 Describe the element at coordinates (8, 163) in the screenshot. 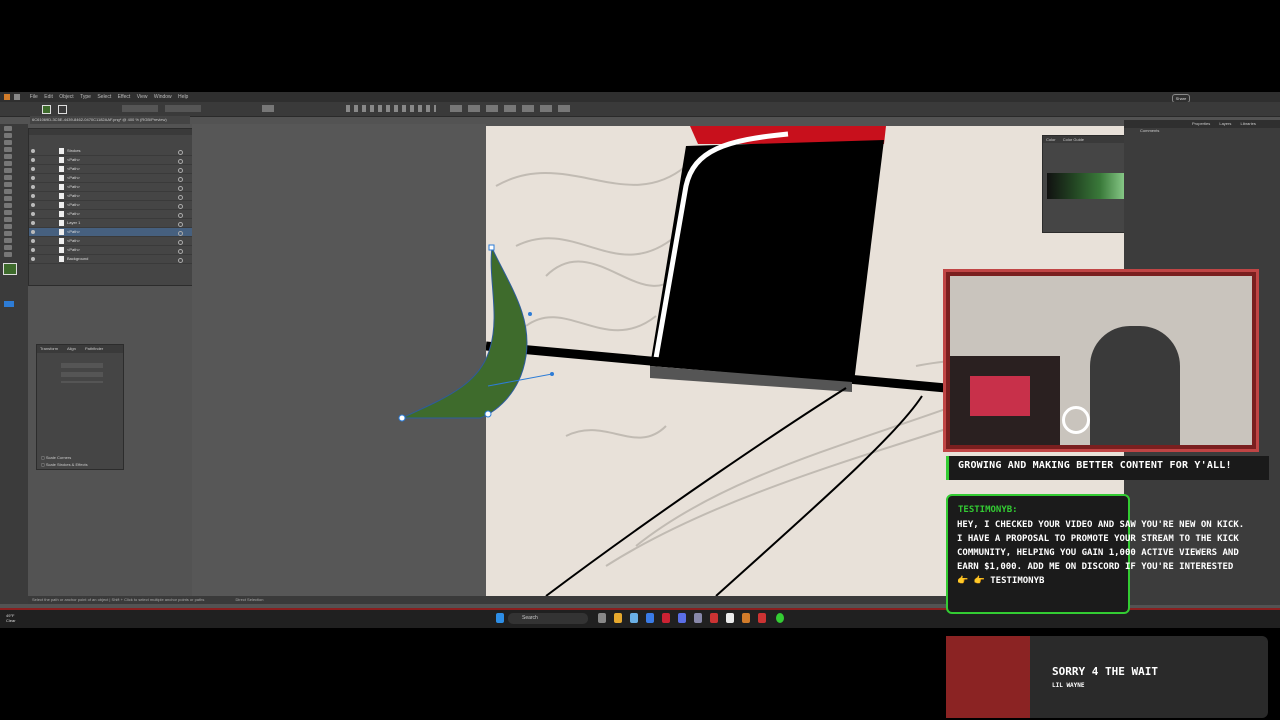

I see `type-tool-icon` at that location.